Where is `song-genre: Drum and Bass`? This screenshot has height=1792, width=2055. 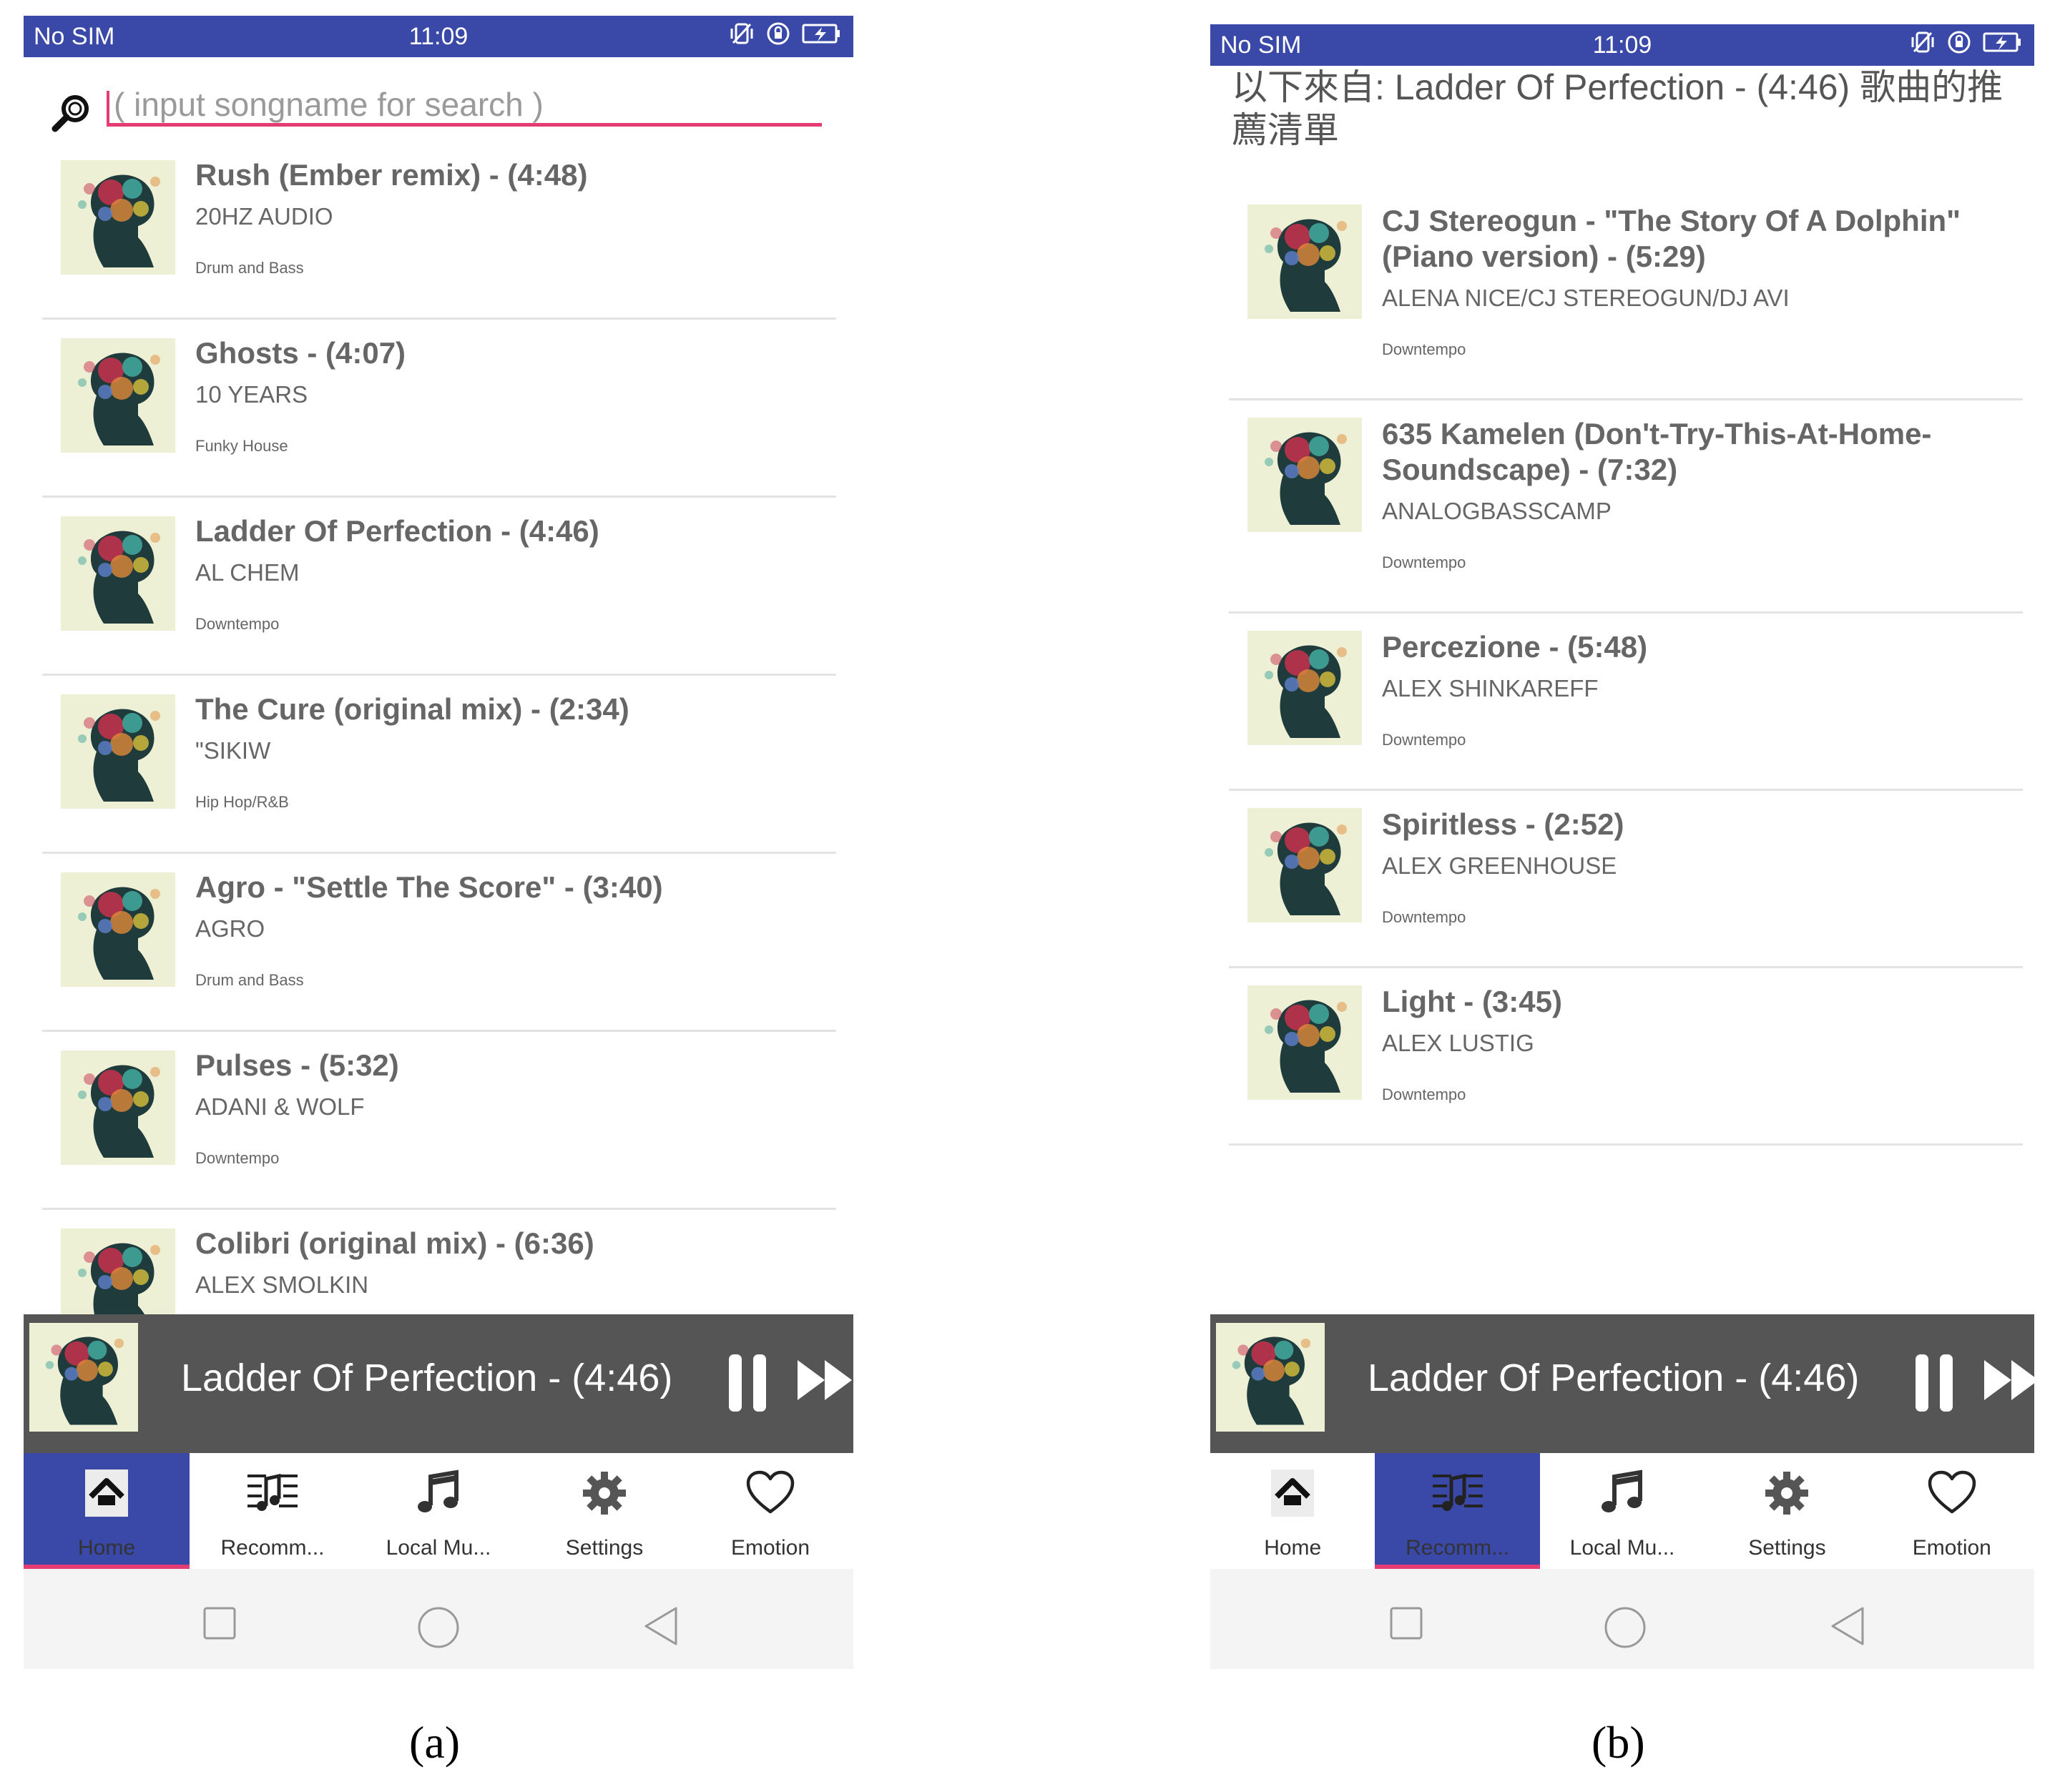 song-genre: Drum and Bass is located at coordinates (249, 268).